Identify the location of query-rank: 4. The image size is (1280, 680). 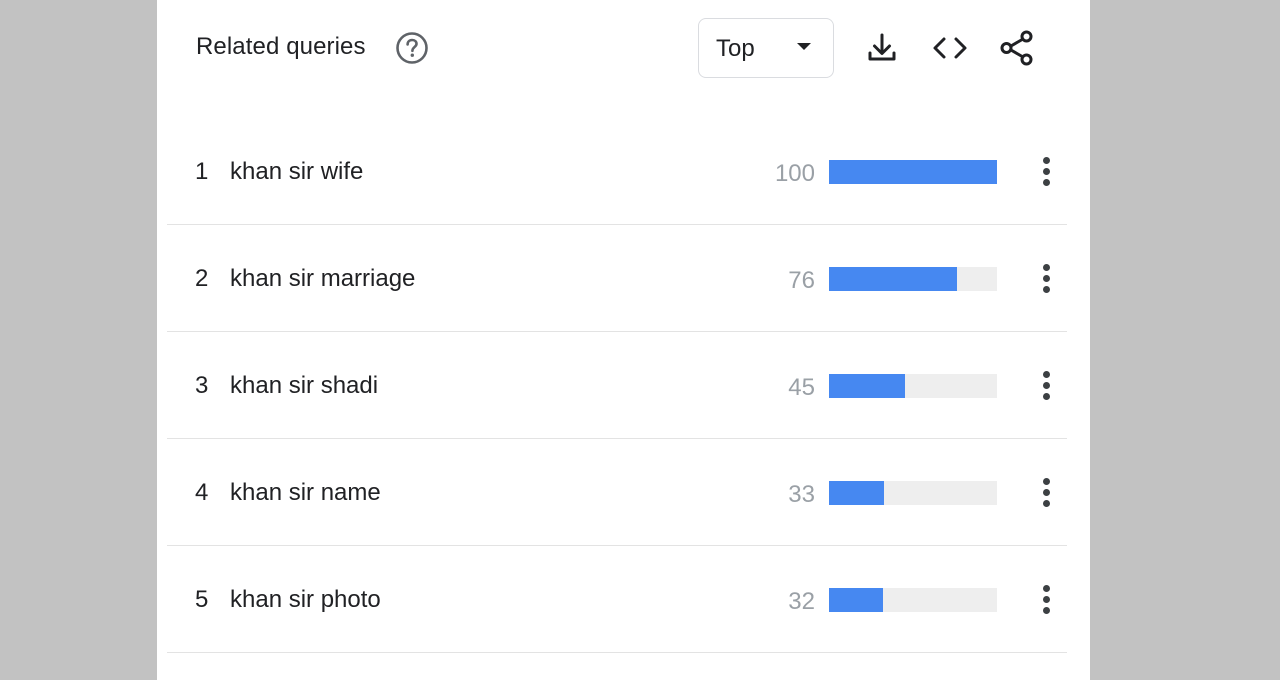
(202, 492).